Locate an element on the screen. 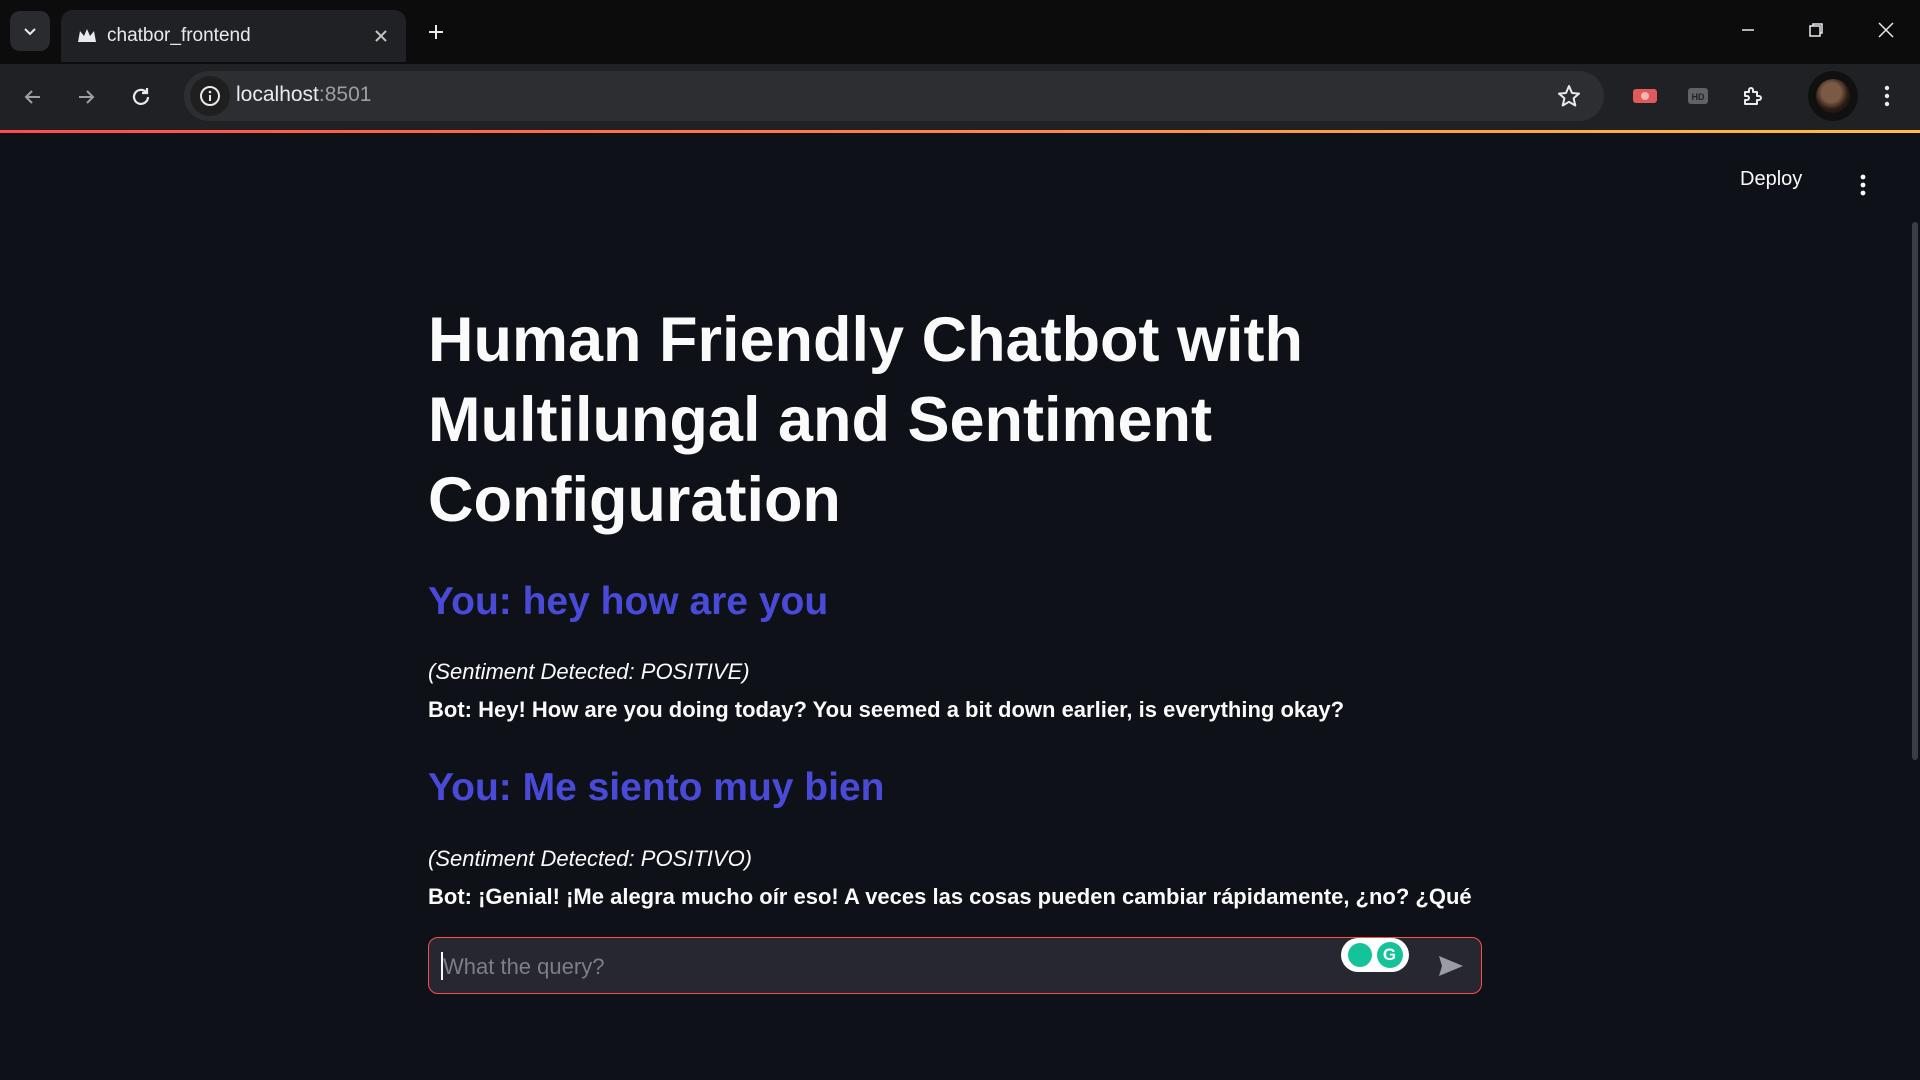 The width and height of the screenshot is (1920, 1080). site-info-button is located at coordinates (210, 96).